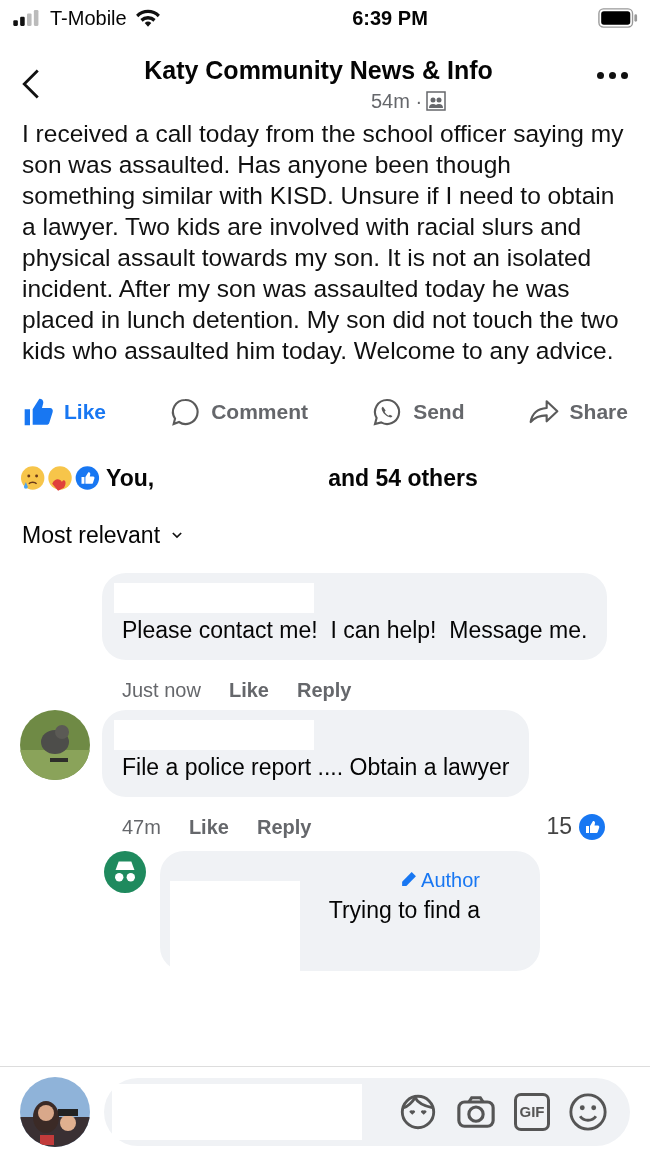 The image size is (650, 1156). I want to click on wifi-icon, so click(147, 18).